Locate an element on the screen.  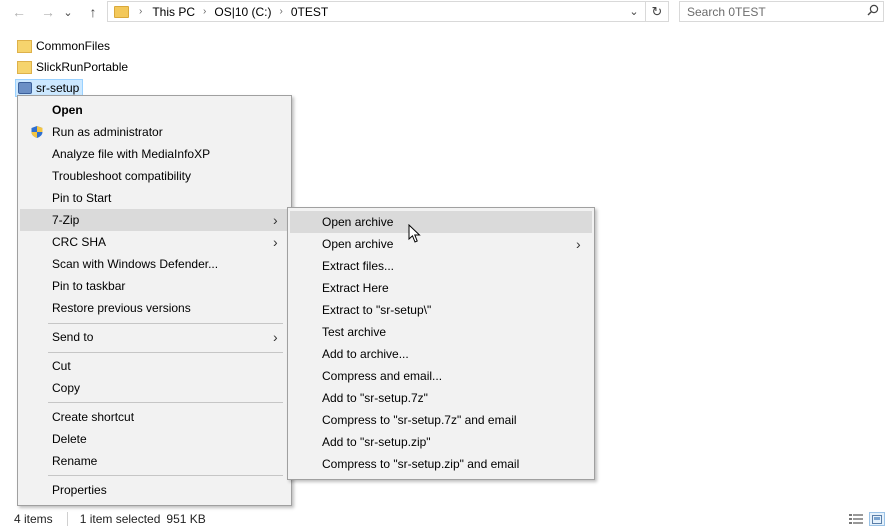
submenu-item-add-to-7z: Add to "sr-setup.7z" is located at coordinates (441, 398).